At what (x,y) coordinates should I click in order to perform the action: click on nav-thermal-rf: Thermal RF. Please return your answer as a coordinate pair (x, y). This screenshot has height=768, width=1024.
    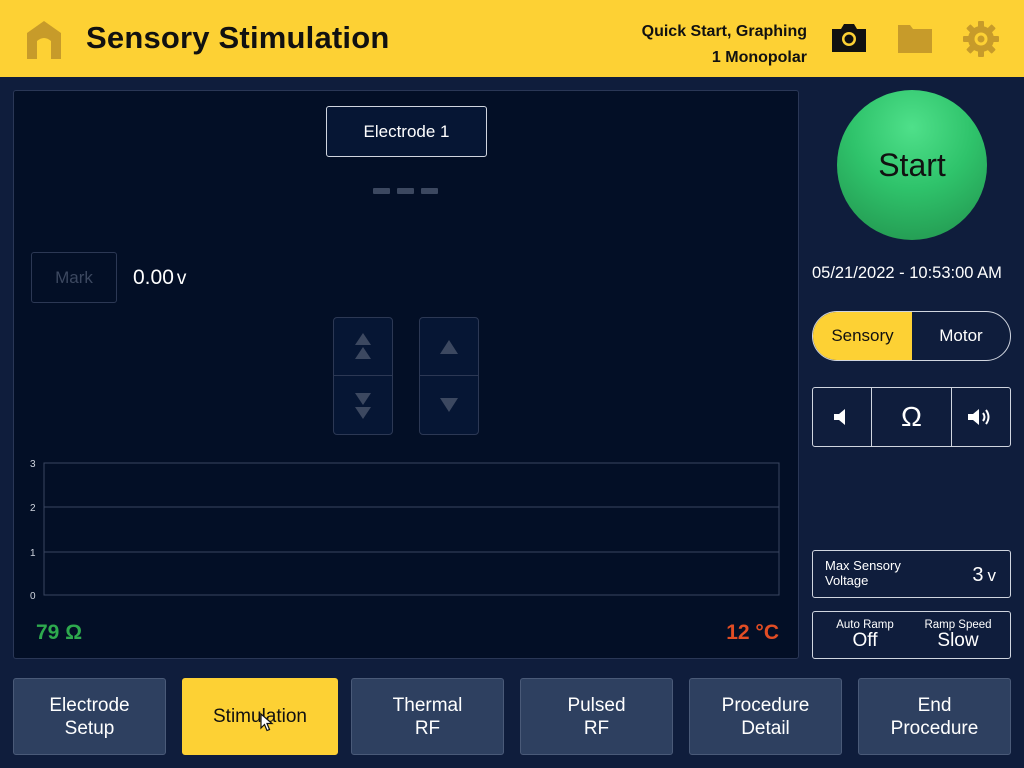
    Looking at the image, I should click on (427, 716).